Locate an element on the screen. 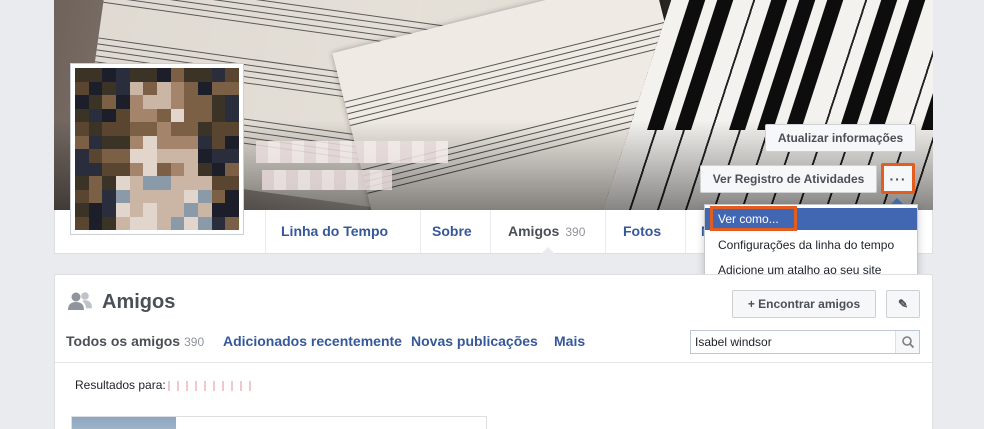 The image size is (984, 429). tab-photos: Fotos is located at coordinates (645, 231).